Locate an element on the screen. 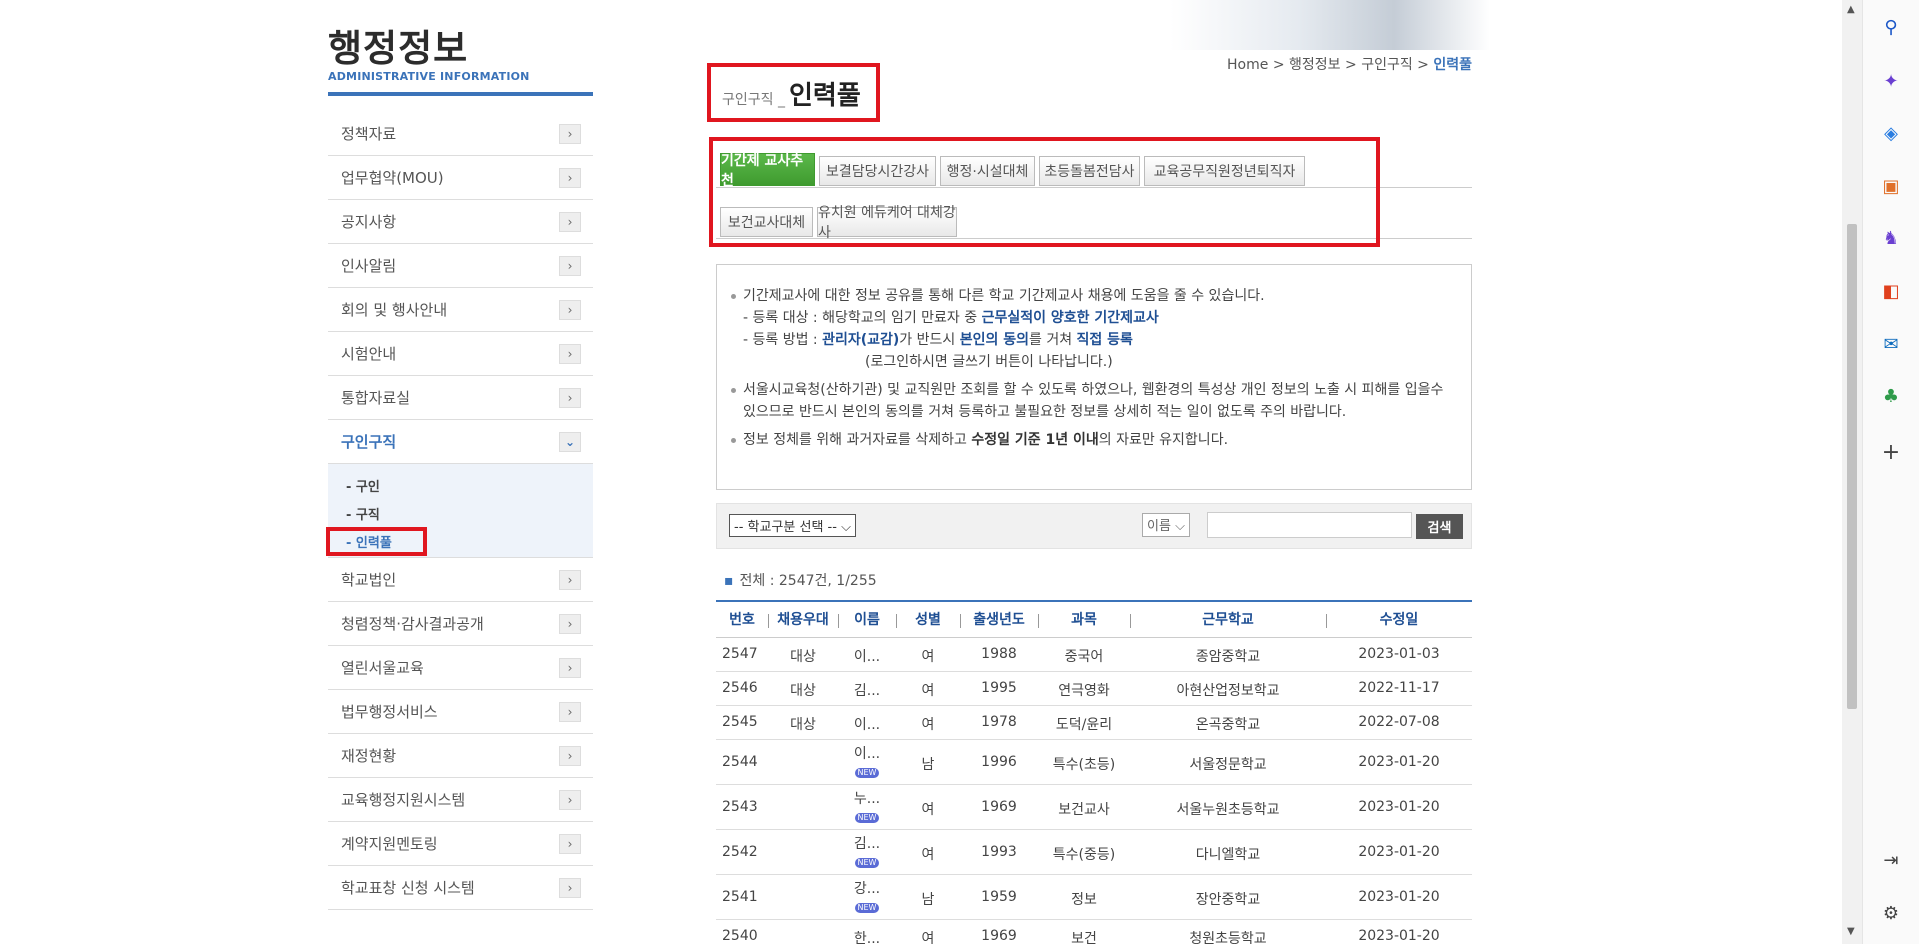 The height and width of the screenshot is (944, 1919). search-field-select: 이름 ⌵ is located at coordinates (1166, 525).